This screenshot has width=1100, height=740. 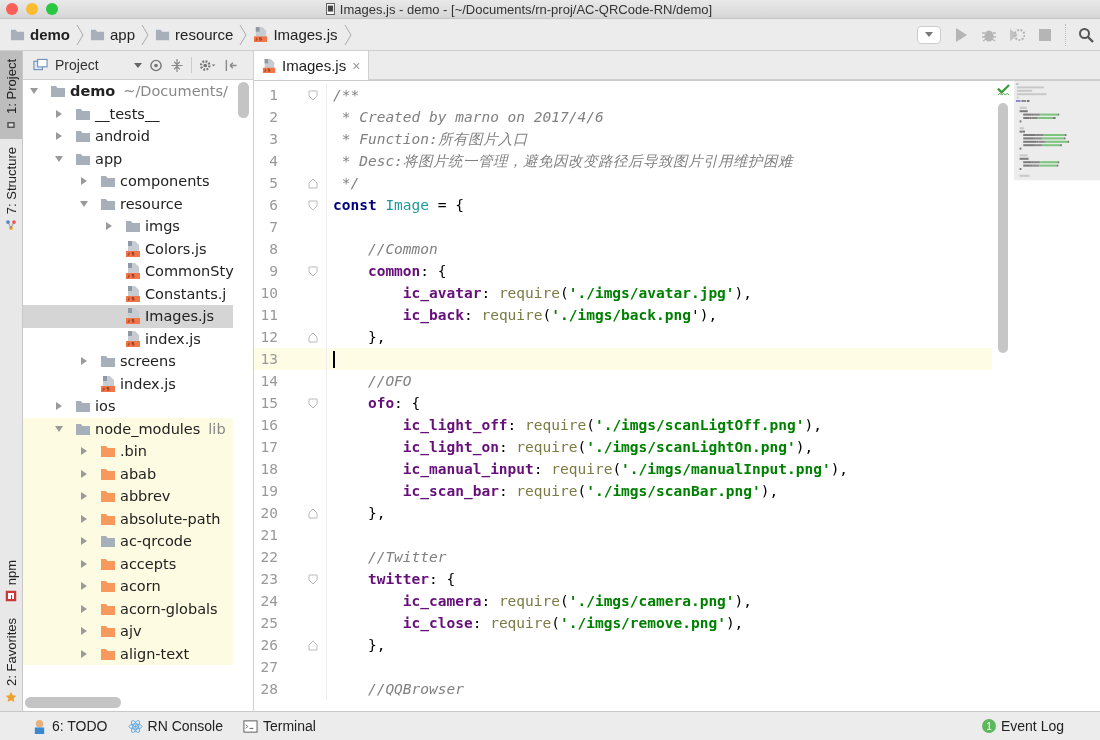 What do you see at coordinates (128, 203) in the screenshot?
I see `tree-item: resource` at bounding box center [128, 203].